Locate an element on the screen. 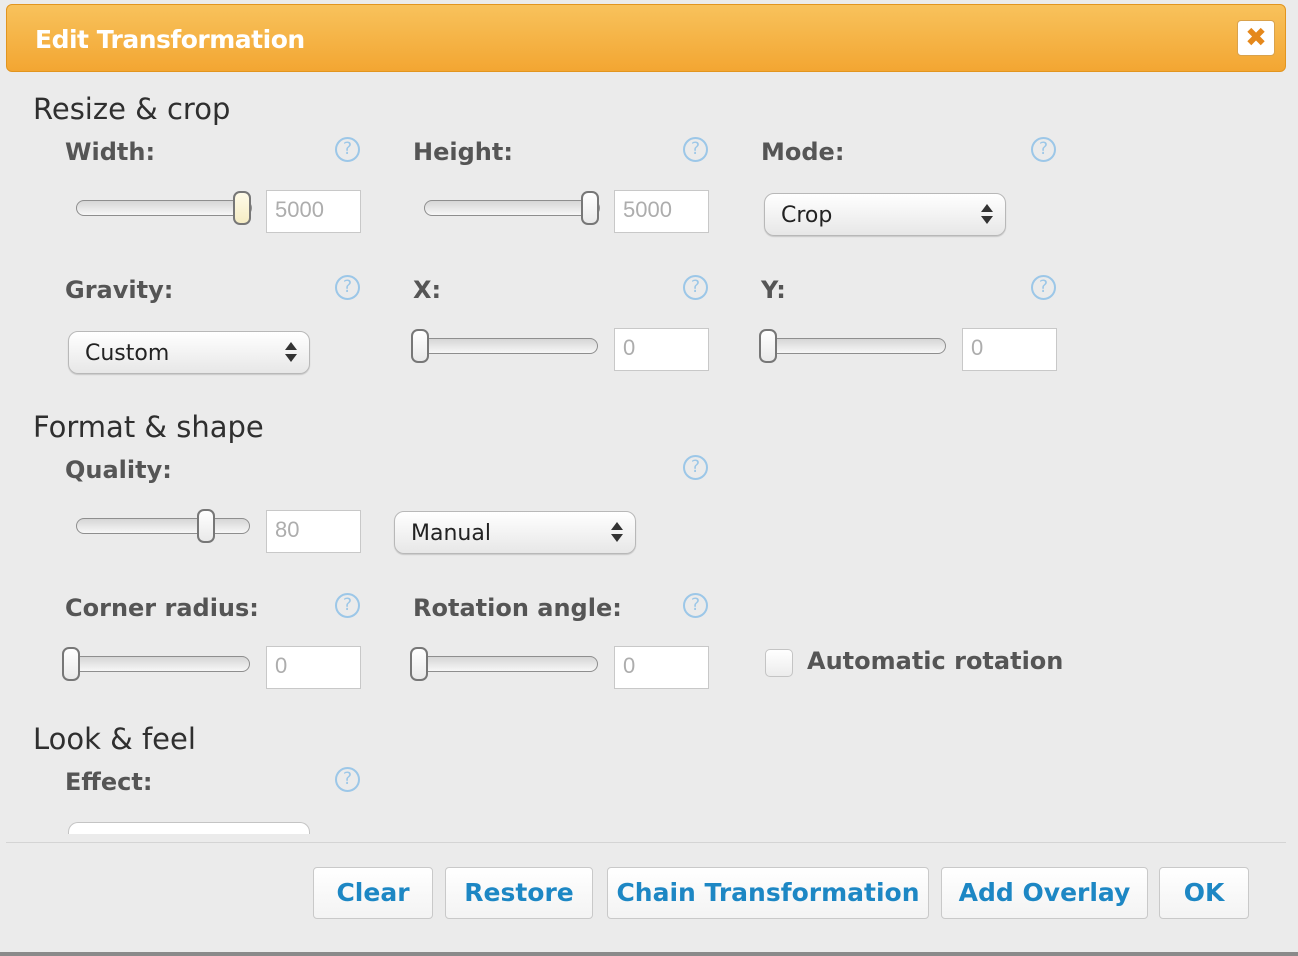 The width and height of the screenshot is (1298, 956). corner-radius-slider-track is located at coordinates (156, 664).